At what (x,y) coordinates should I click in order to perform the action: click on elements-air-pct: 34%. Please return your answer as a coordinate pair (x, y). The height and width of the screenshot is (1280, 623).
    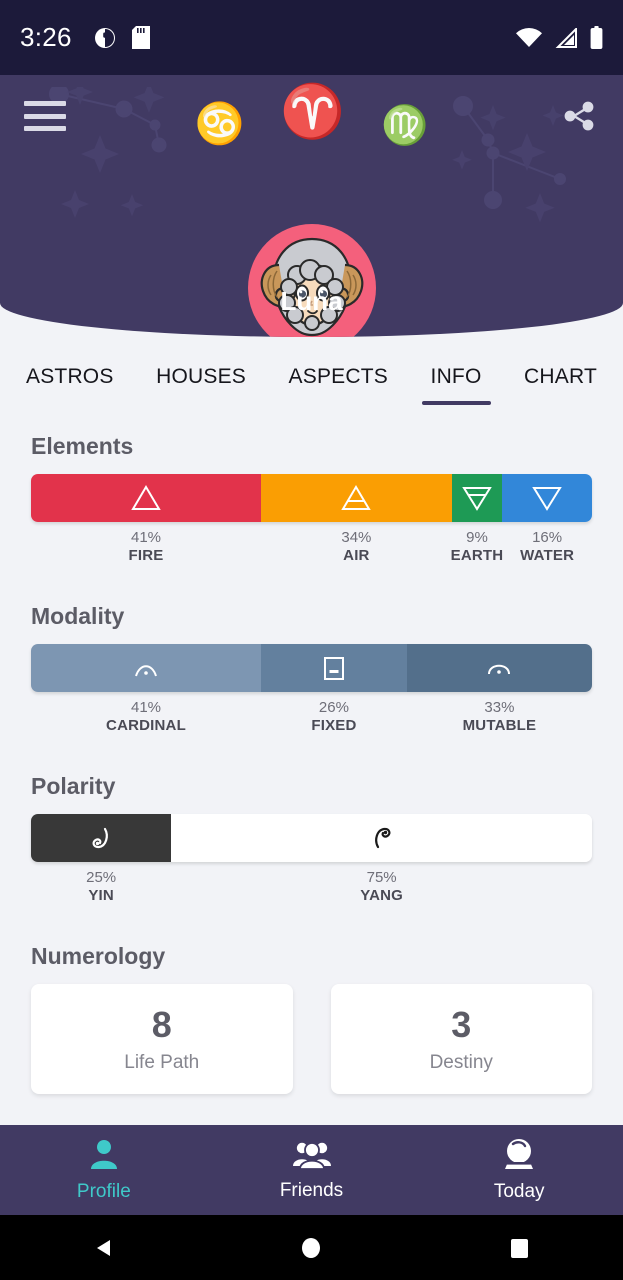
    Looking at the image, I should click on (356, 537).